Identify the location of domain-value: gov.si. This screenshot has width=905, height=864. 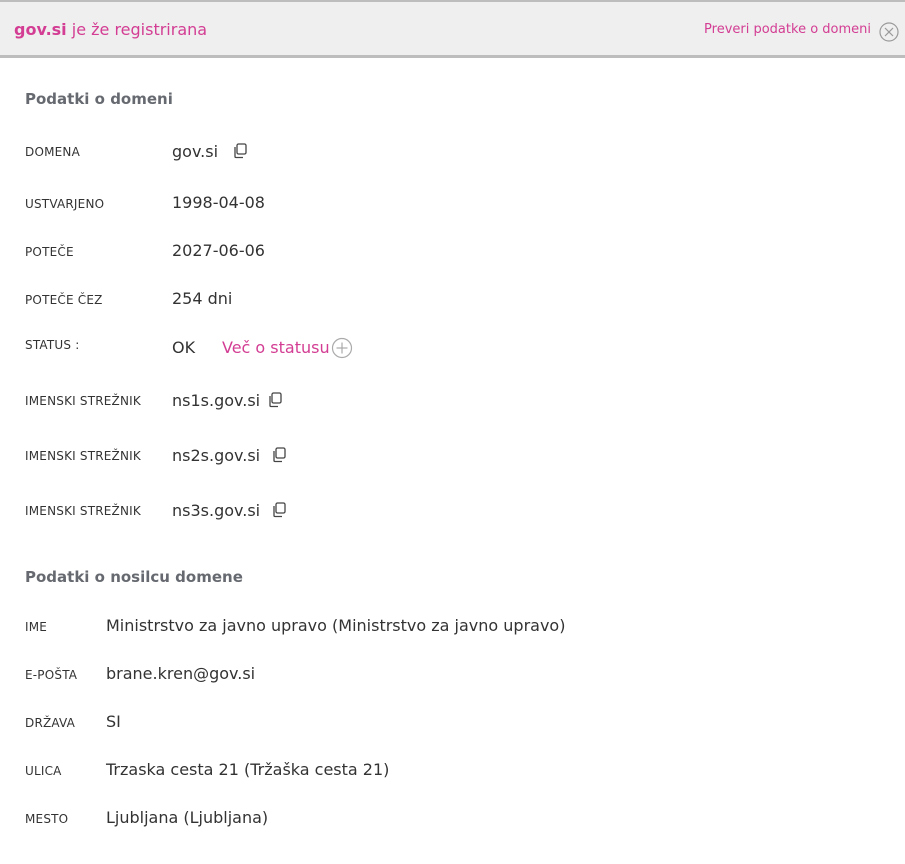
(195, 151).